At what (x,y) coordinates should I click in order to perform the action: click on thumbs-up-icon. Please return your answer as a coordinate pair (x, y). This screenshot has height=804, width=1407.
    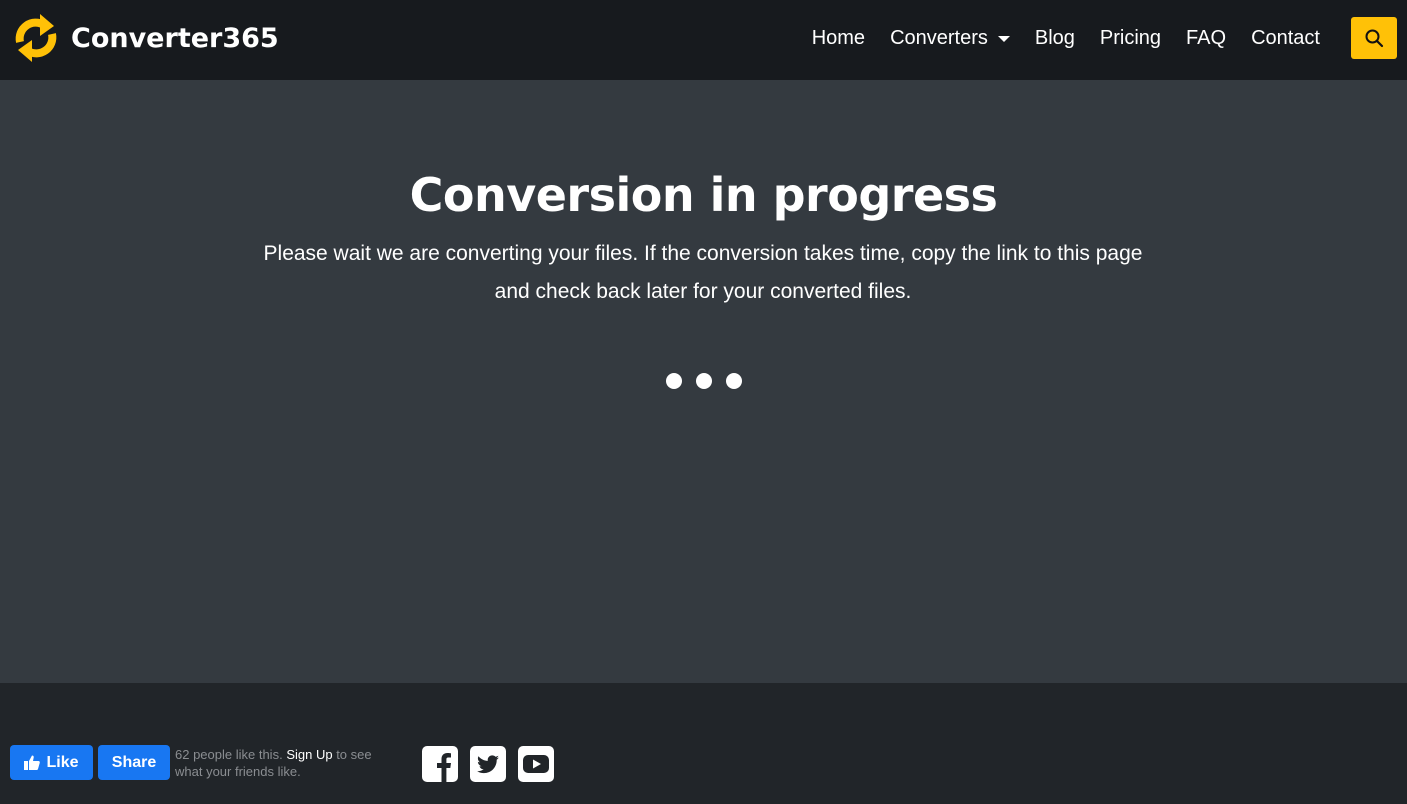
    Looking at the image, I should click on (32, 762).